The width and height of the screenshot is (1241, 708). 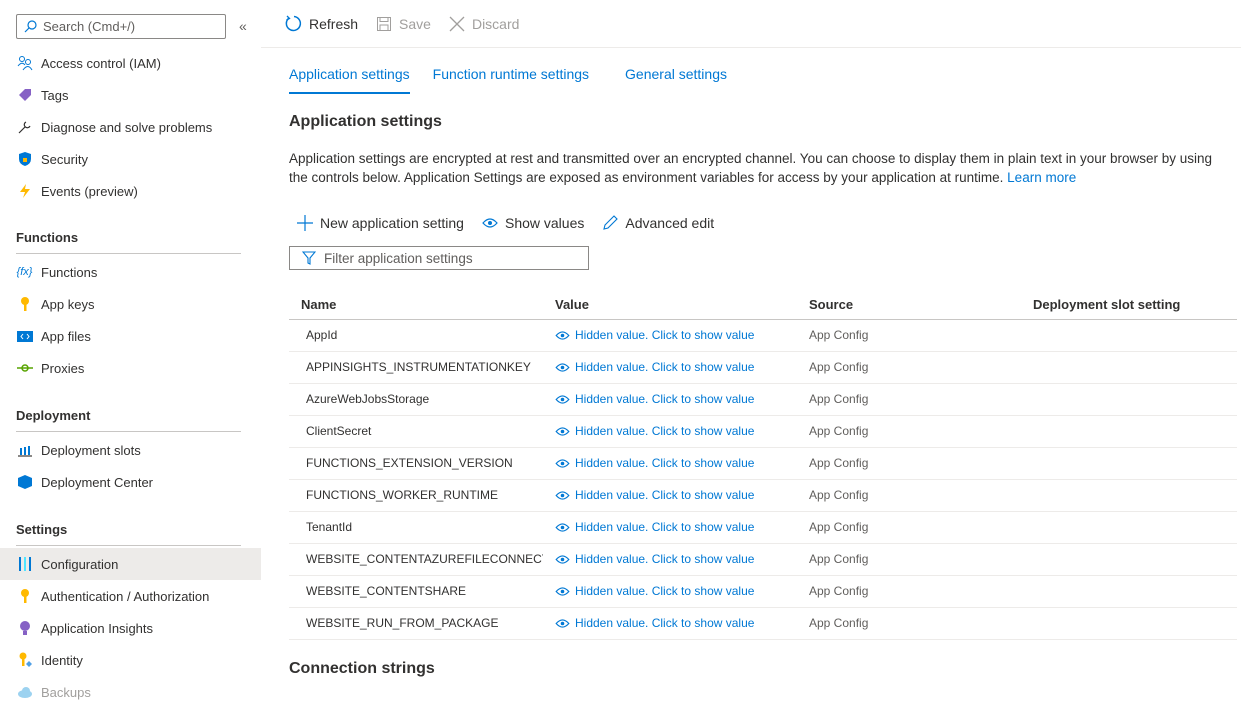 What do you see at coordinates (91, 450) in the screenshot?
I see `sidebar-item-label: Deployment slots` at bounding box center [91, 450].